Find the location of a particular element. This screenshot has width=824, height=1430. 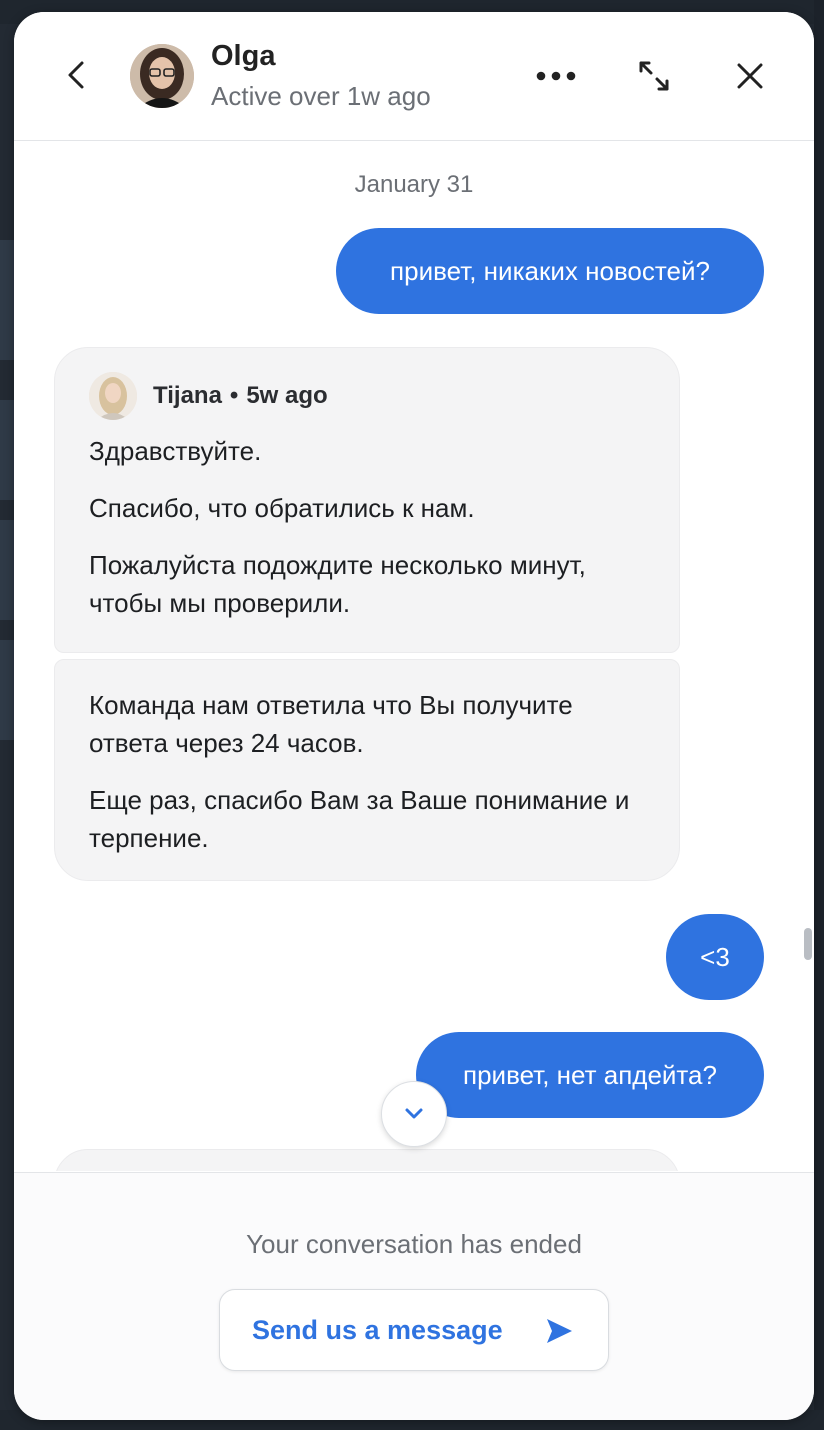

chevron-down-icon is located at coordinates (414, 1113).